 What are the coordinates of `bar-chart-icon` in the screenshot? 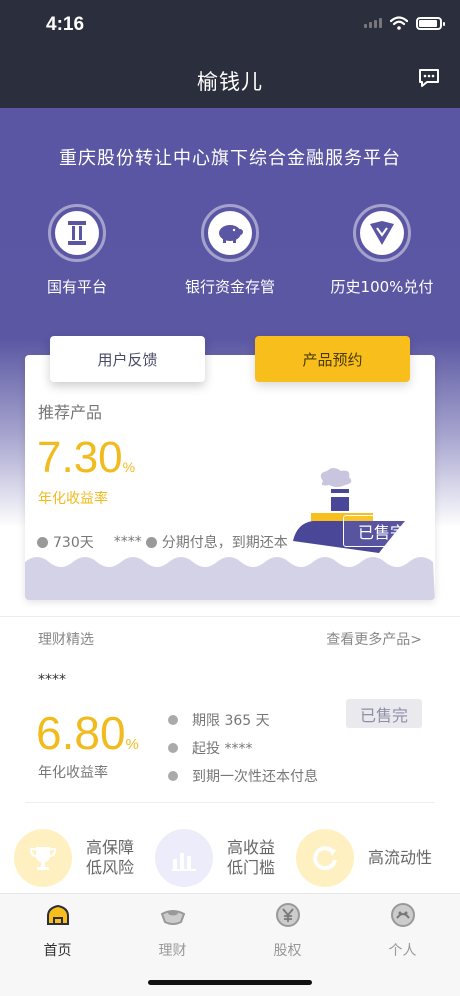 It's located at (184, 862).